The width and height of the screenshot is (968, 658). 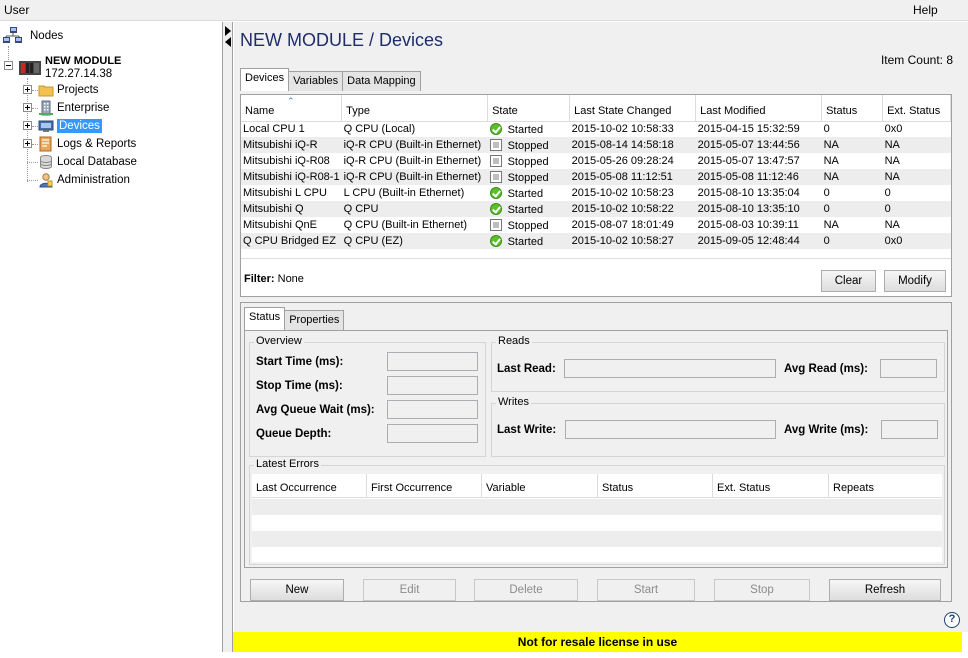 What do you see at coordinates (13, 36) in the screenshot?
I see `network-nodes-icon` at bounding box center [13, 36].